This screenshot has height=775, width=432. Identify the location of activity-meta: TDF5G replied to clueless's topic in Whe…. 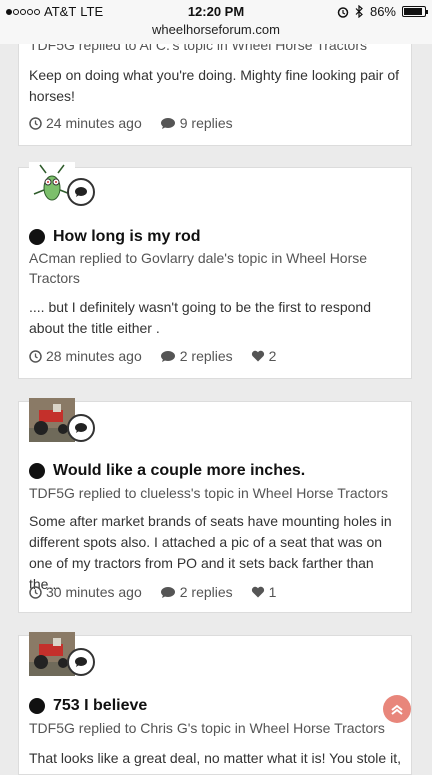
(214, 493).